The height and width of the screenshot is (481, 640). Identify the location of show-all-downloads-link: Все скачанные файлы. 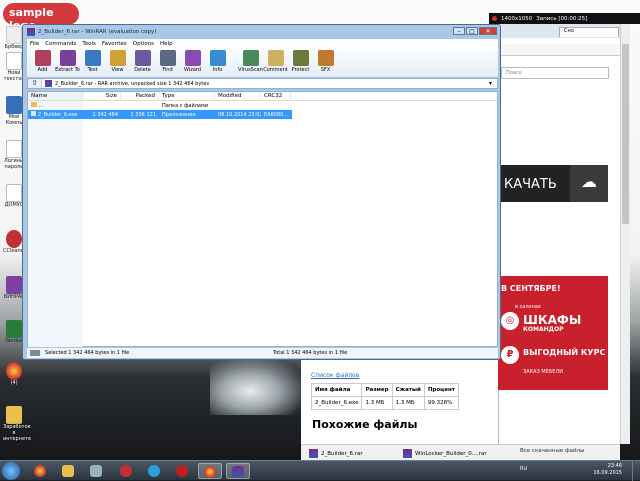
(552, 451).